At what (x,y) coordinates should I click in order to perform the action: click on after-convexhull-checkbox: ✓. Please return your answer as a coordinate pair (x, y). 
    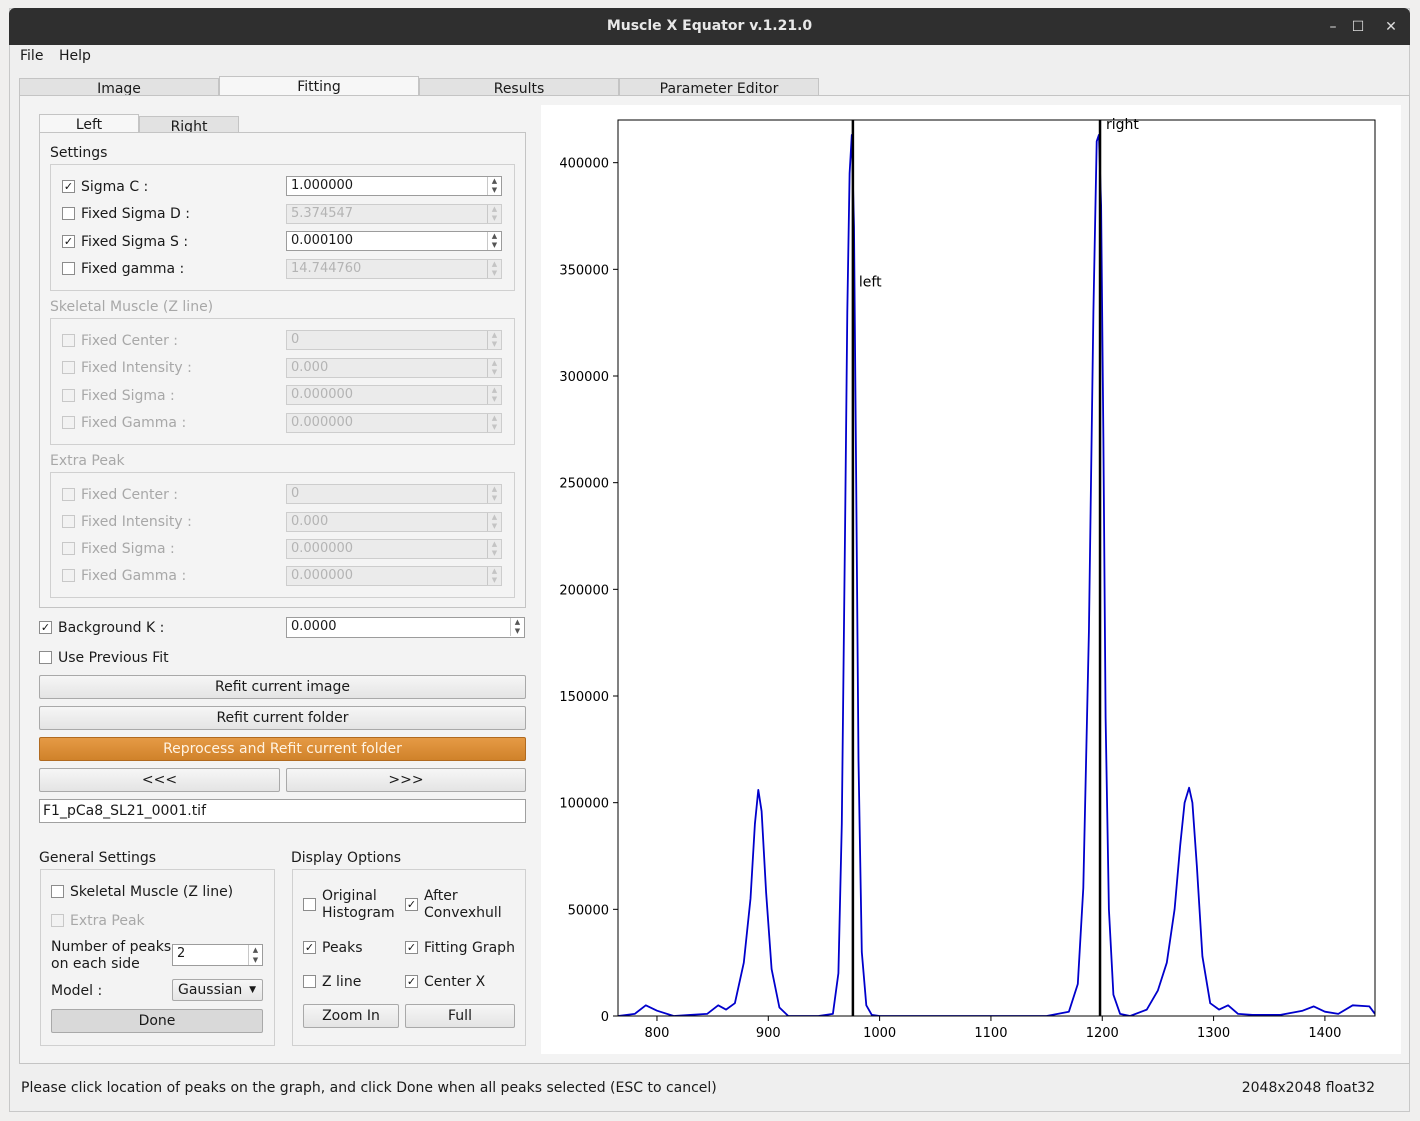
    Looking at the image, I should click on (411, 904).